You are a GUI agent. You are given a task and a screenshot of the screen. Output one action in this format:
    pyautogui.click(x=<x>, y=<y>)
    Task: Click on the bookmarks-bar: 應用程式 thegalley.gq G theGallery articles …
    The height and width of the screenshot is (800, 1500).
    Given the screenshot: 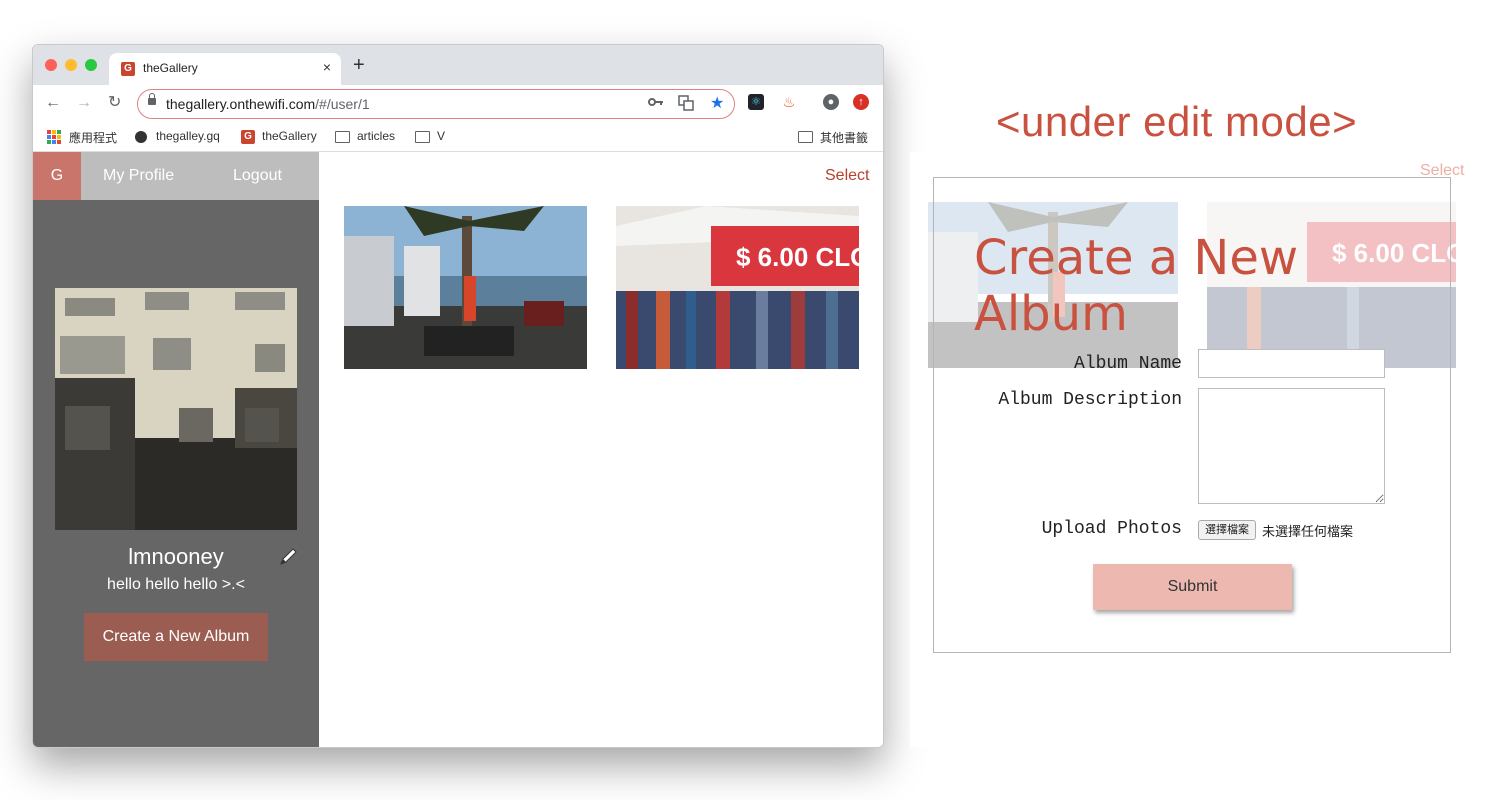 What is the action you would take?
    pyautogui.click(x=458, y=137)
    